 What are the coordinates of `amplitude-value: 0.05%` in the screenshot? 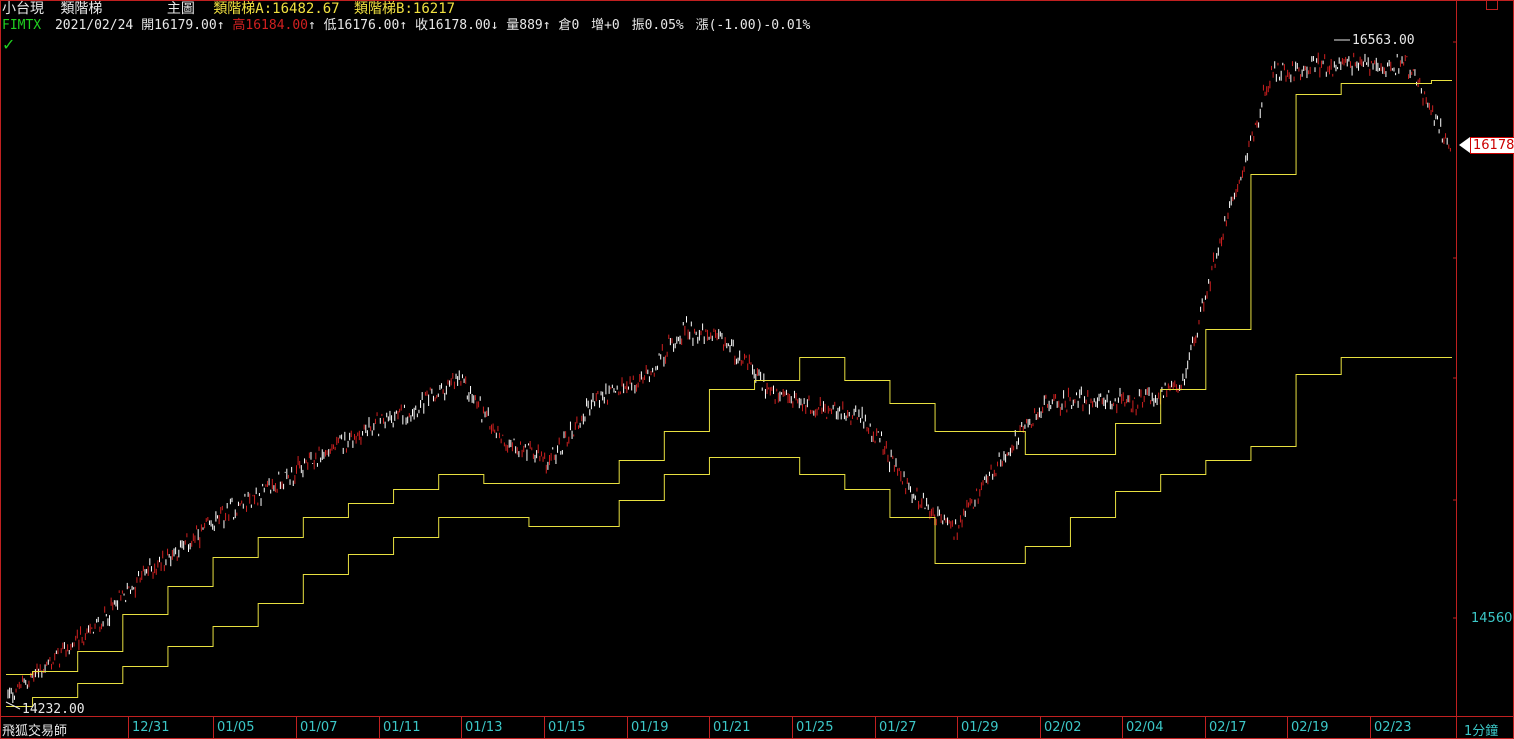 It's located at (664, 25).